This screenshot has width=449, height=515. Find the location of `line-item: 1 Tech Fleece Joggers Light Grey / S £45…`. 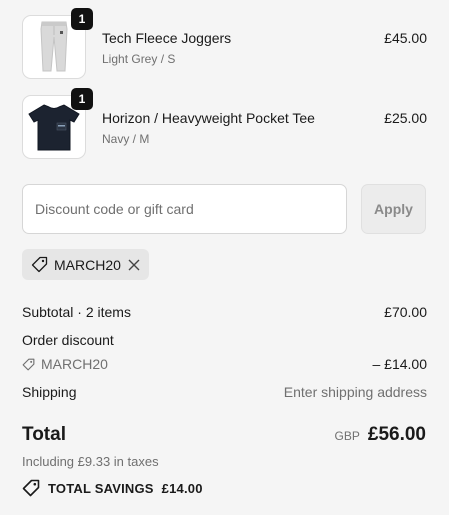

line-item: 1 Tech Fleece Joggers Light Grey / S £45… is located at coordinates (224, 43).